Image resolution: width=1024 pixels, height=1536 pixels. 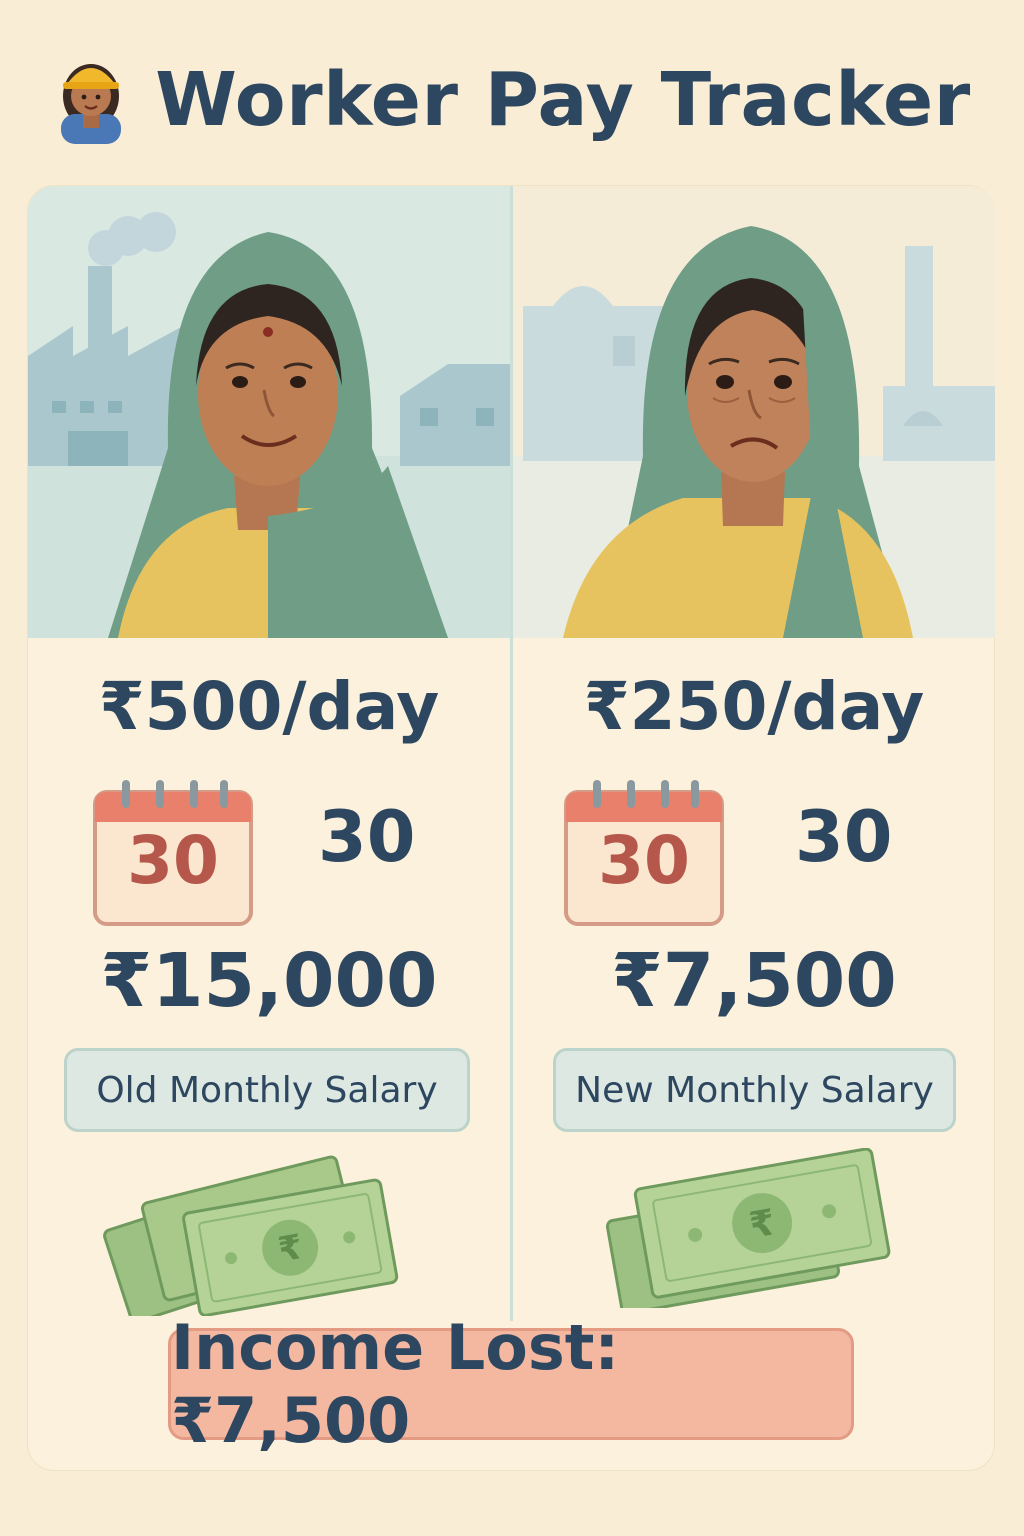 What do you see at coordinates (269, 981) in the screenshot?
I see `old-monthly-total: ₹15,000` at bounding box center [269, 981].